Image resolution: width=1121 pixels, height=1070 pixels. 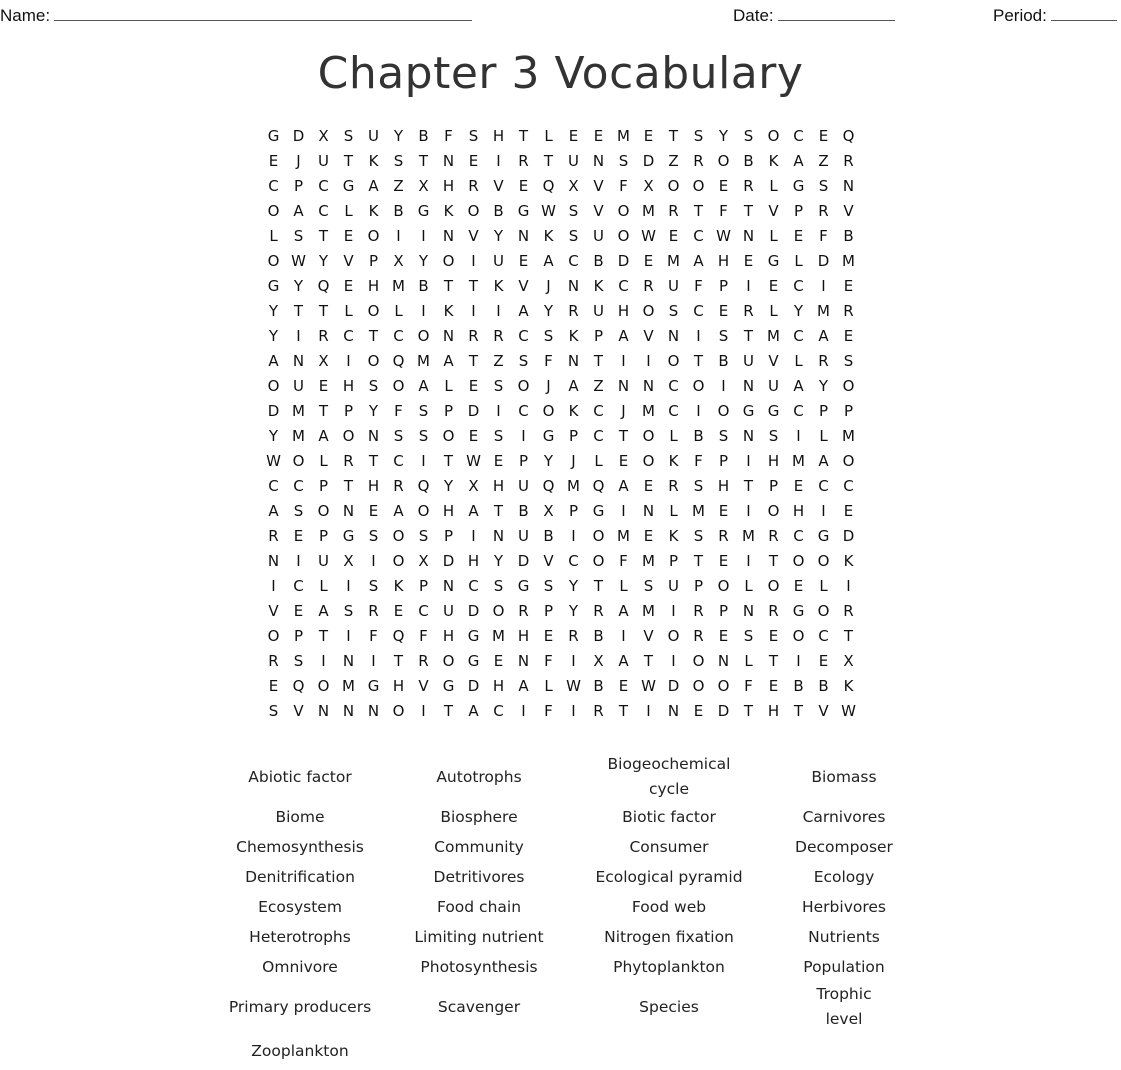 I want to click on period-blank-line, so click(x=1083, y=12).